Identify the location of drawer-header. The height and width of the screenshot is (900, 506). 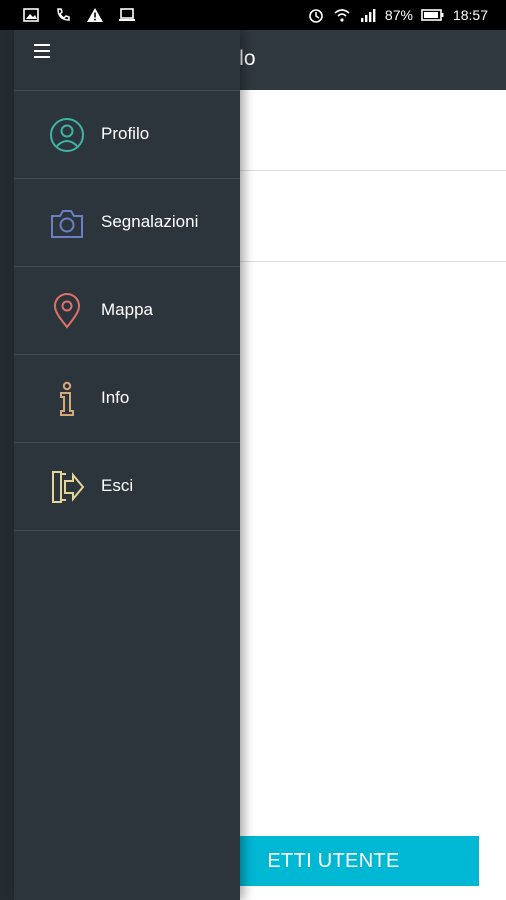
(127, 60).